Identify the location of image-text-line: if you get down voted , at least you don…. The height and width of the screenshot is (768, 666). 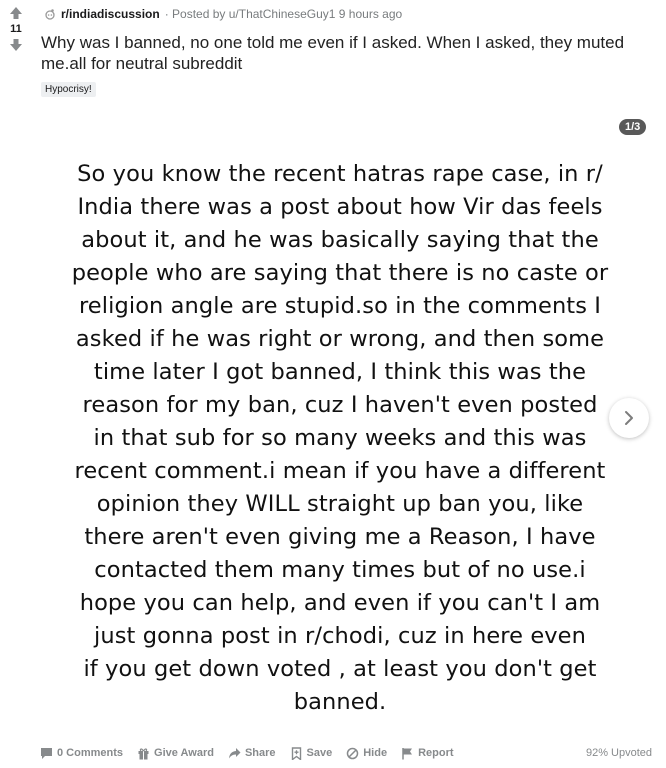
(340, 669).